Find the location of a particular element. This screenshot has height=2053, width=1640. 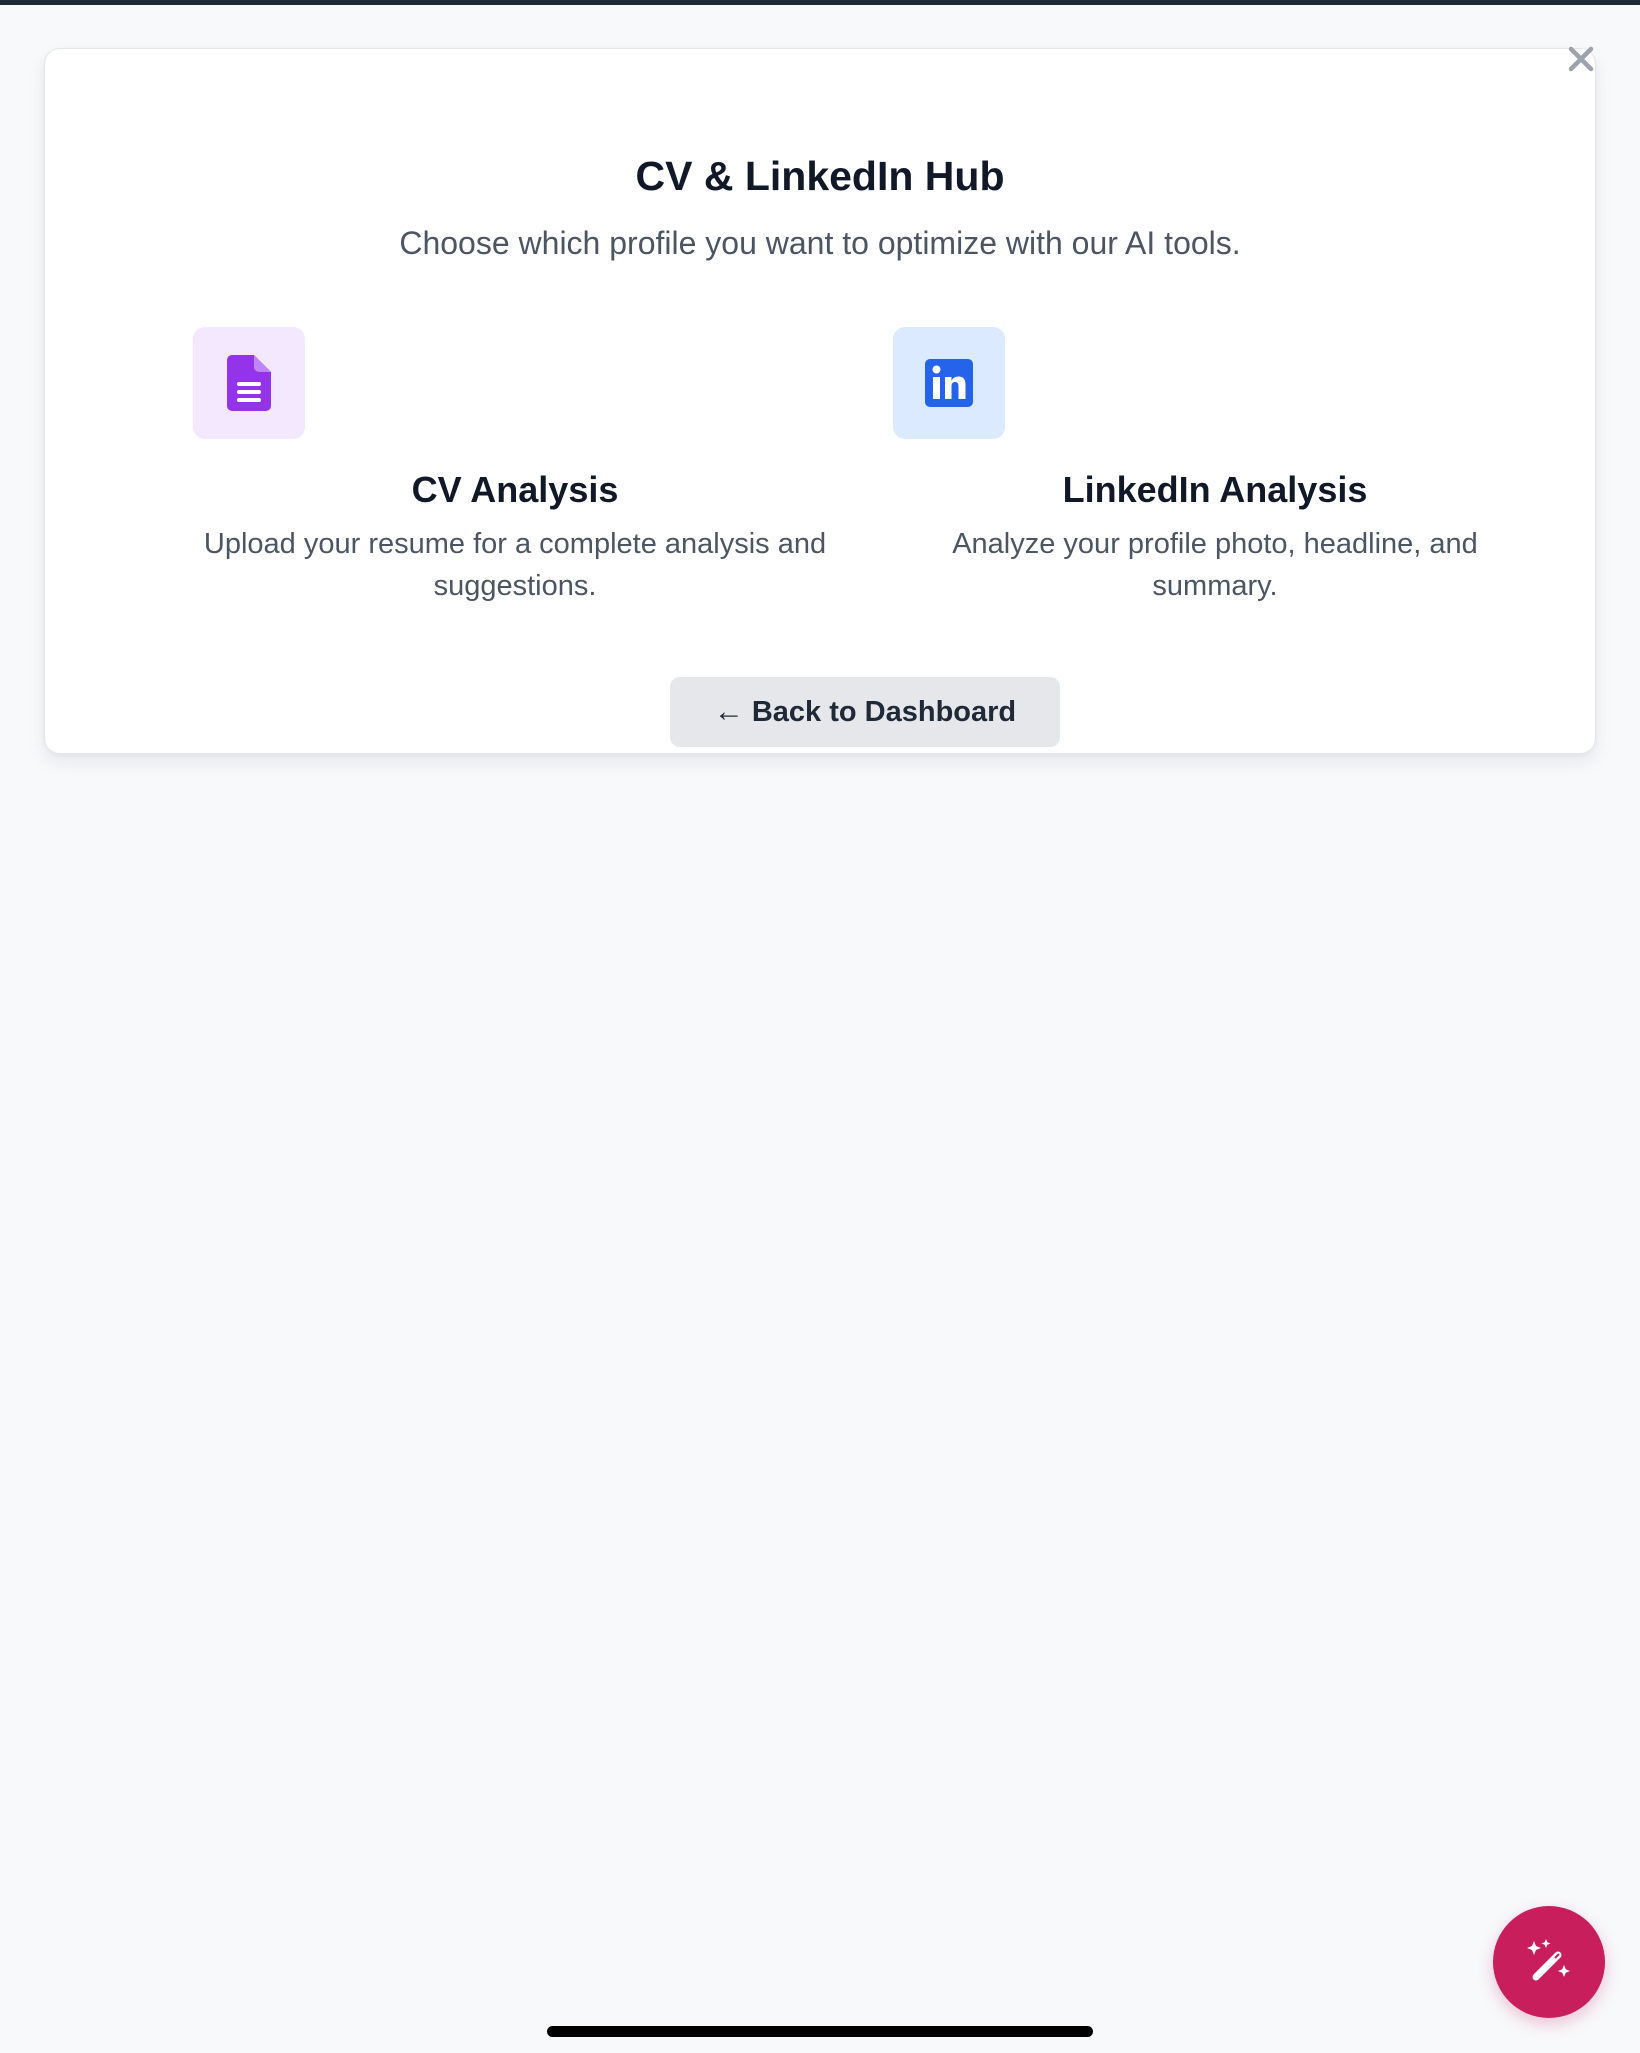

linkedin-analysis-title: LinkedIn Analysis is located at coordinates (1215, 489).